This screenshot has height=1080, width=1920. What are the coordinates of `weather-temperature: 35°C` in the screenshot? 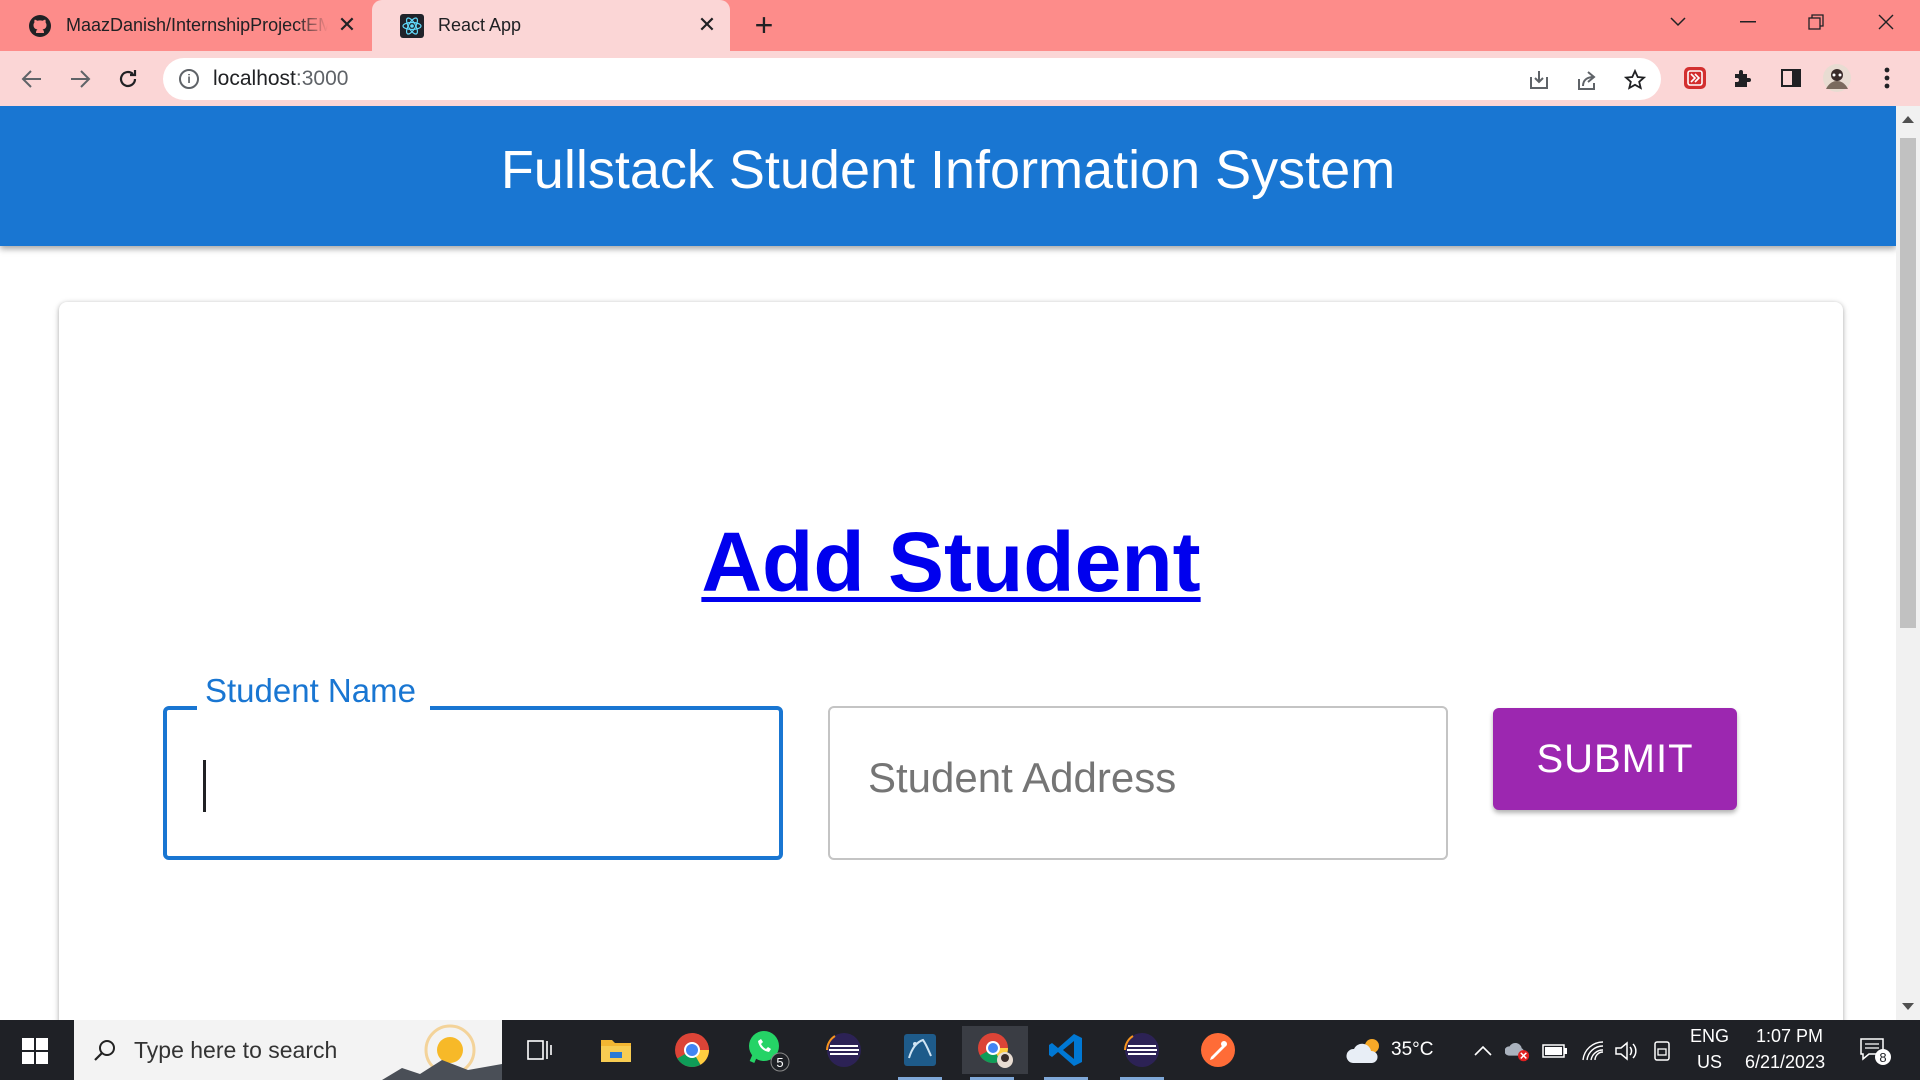 It's located at (1412, 1049).